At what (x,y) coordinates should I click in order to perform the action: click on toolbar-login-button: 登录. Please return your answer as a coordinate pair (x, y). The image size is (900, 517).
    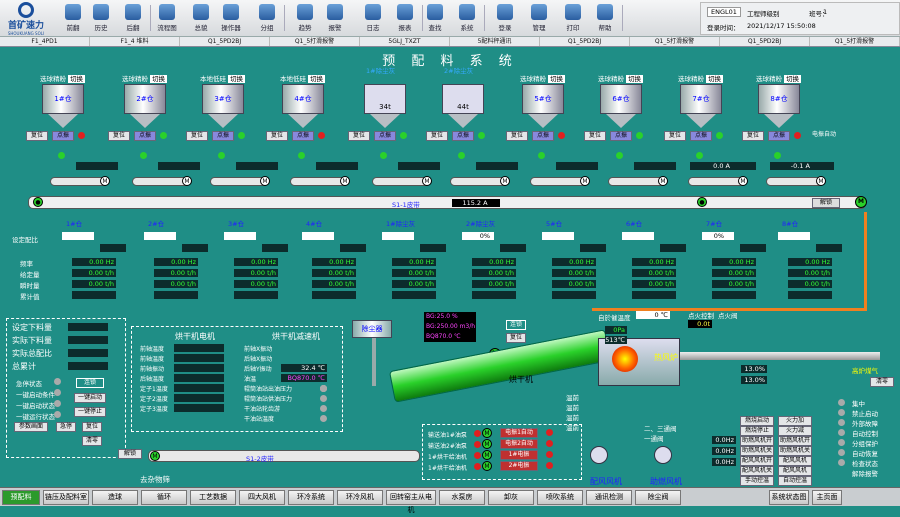
    Looking at the image, I should click on (505, 18).